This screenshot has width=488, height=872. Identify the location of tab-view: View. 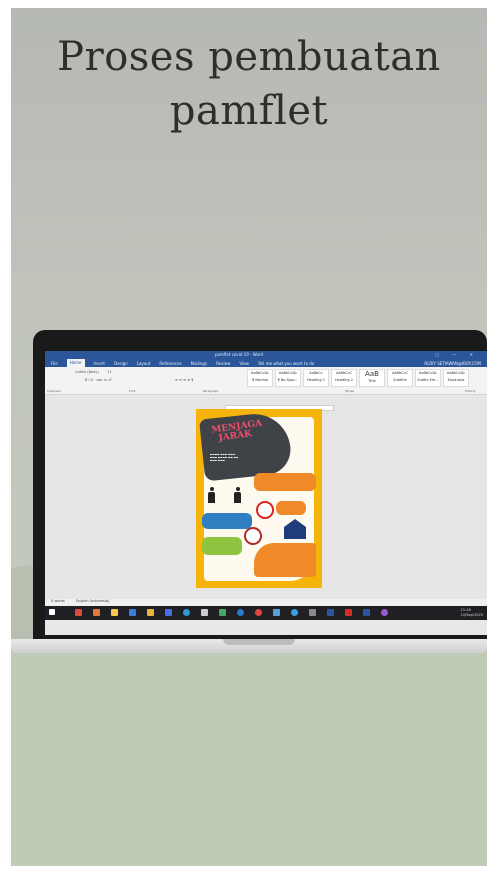
(244, 363).